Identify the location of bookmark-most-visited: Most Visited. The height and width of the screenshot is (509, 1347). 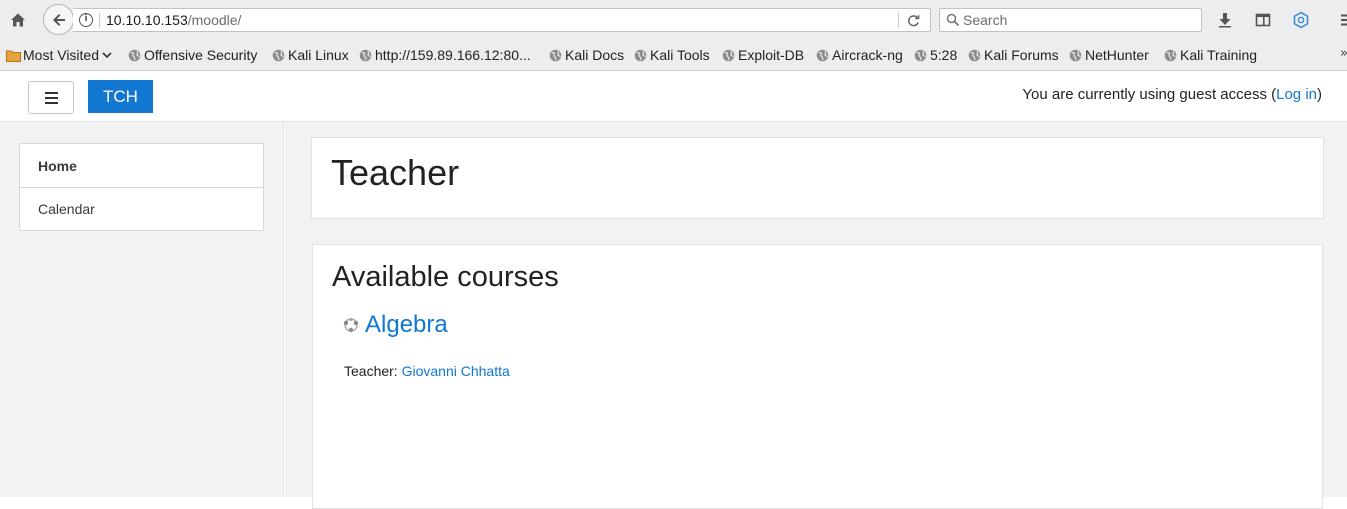
(59, 55).